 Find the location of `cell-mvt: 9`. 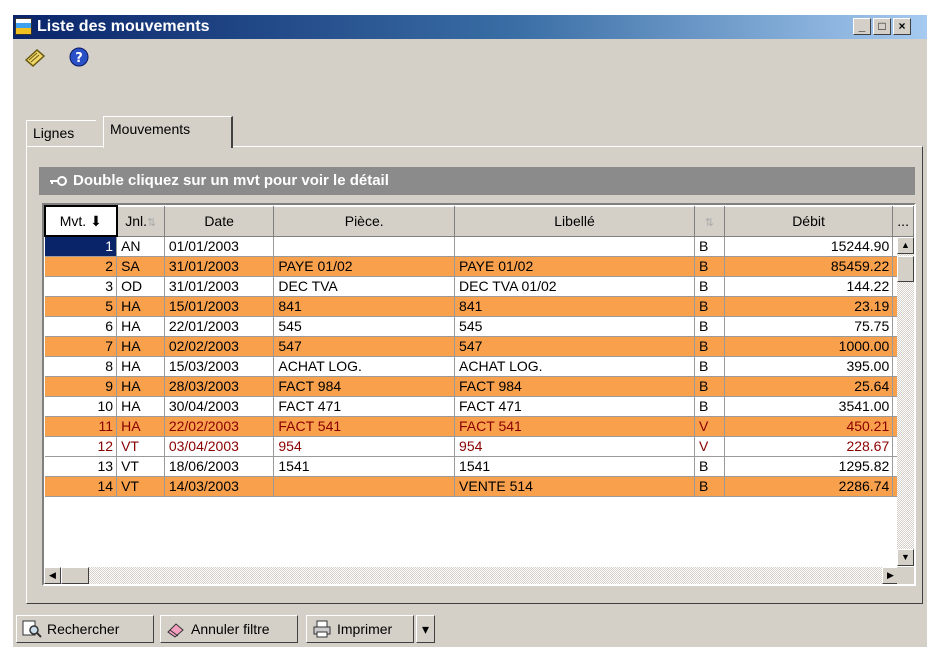

cell-mvt: 9 is located at coordinates (81, 386).